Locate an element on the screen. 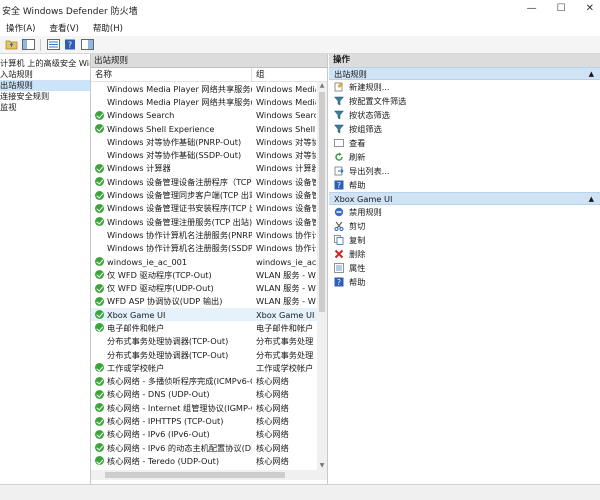 This screenshot has width=600, height=500. rules-vertical-scrollbar: ▲ ▼ is located at coordinates (322, 276).